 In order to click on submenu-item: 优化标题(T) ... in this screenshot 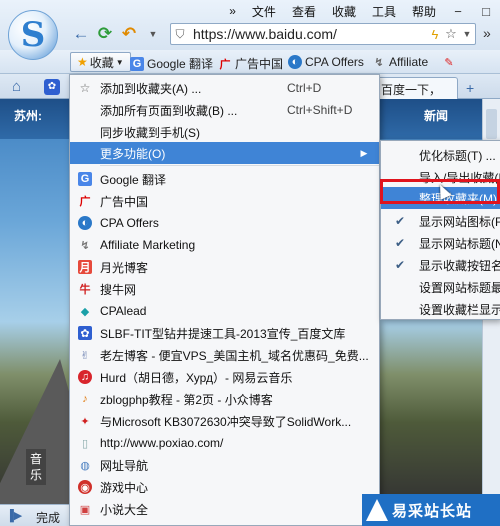, I will do `click(440, 155)`.